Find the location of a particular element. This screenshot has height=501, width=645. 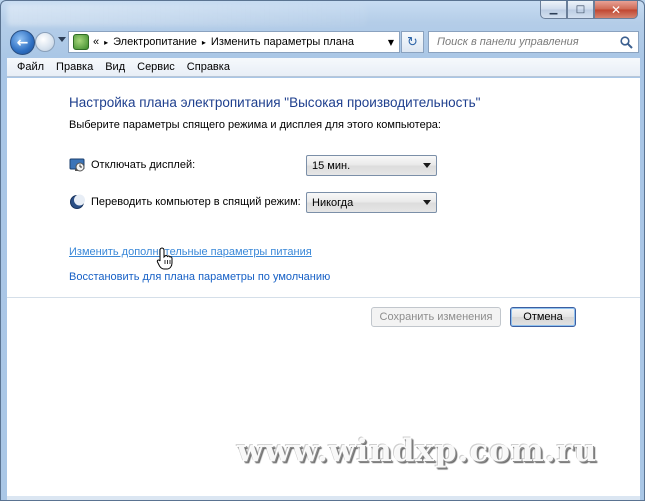

control-panel-icon is located at coordinates (81, 42).